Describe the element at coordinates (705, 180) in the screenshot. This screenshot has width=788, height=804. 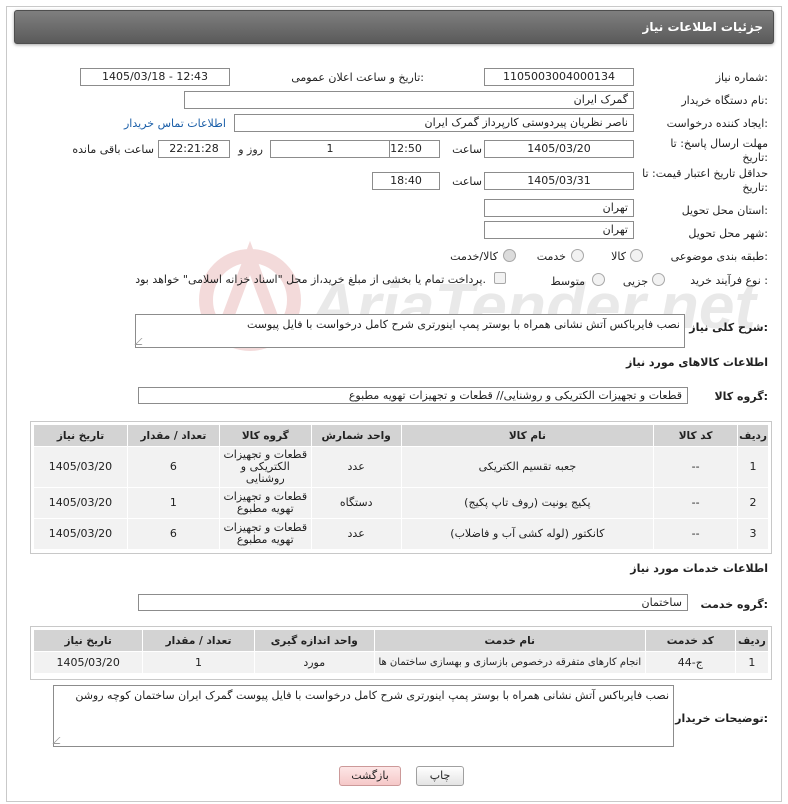
I see `label-price-validity: حداقل تاریخ اعتبار قیمت: تا تاریخ:` at that location.